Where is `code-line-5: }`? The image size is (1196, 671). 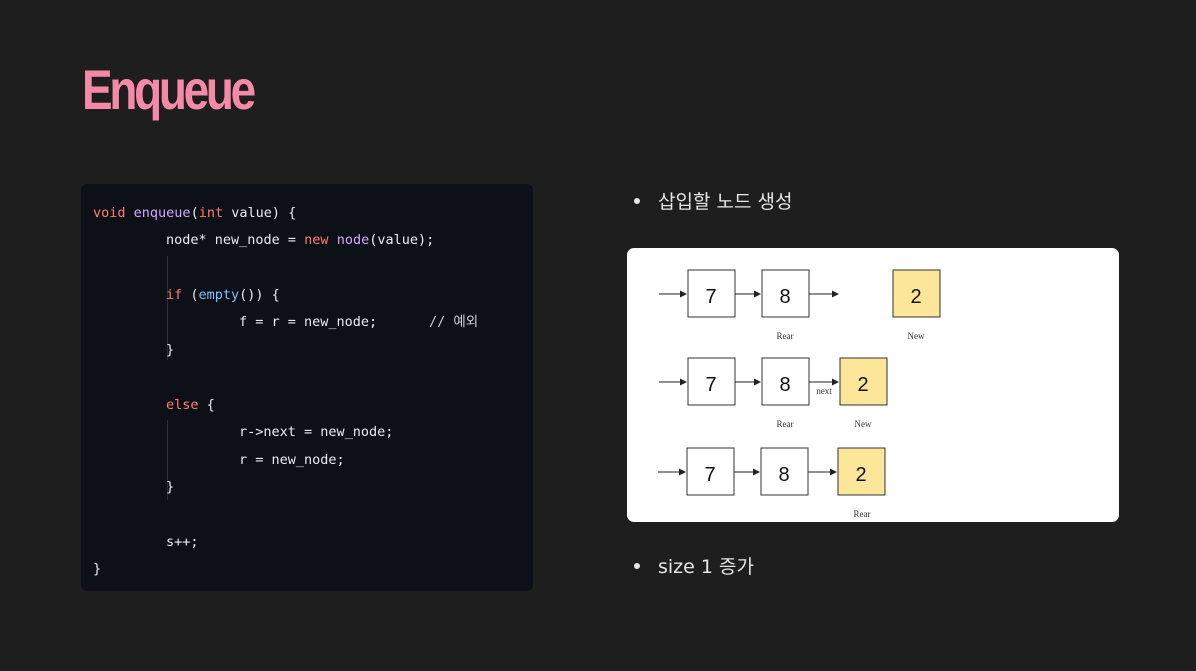 code-line-5: } is located at coordinates (170, 350).